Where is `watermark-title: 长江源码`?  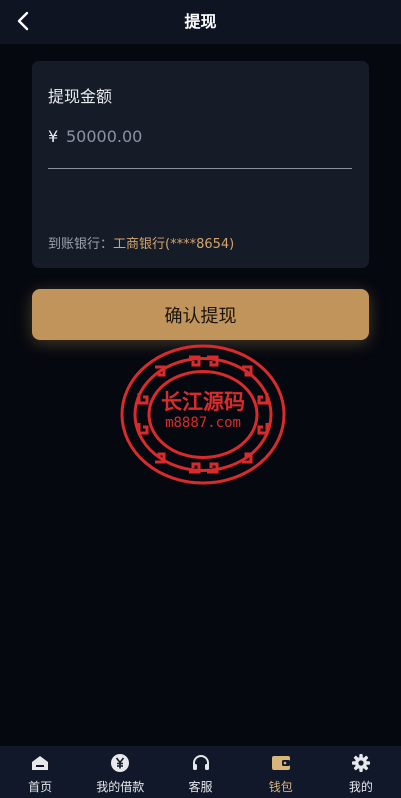
watermark-title: 长江源码 is located at coordinates (203, 402).